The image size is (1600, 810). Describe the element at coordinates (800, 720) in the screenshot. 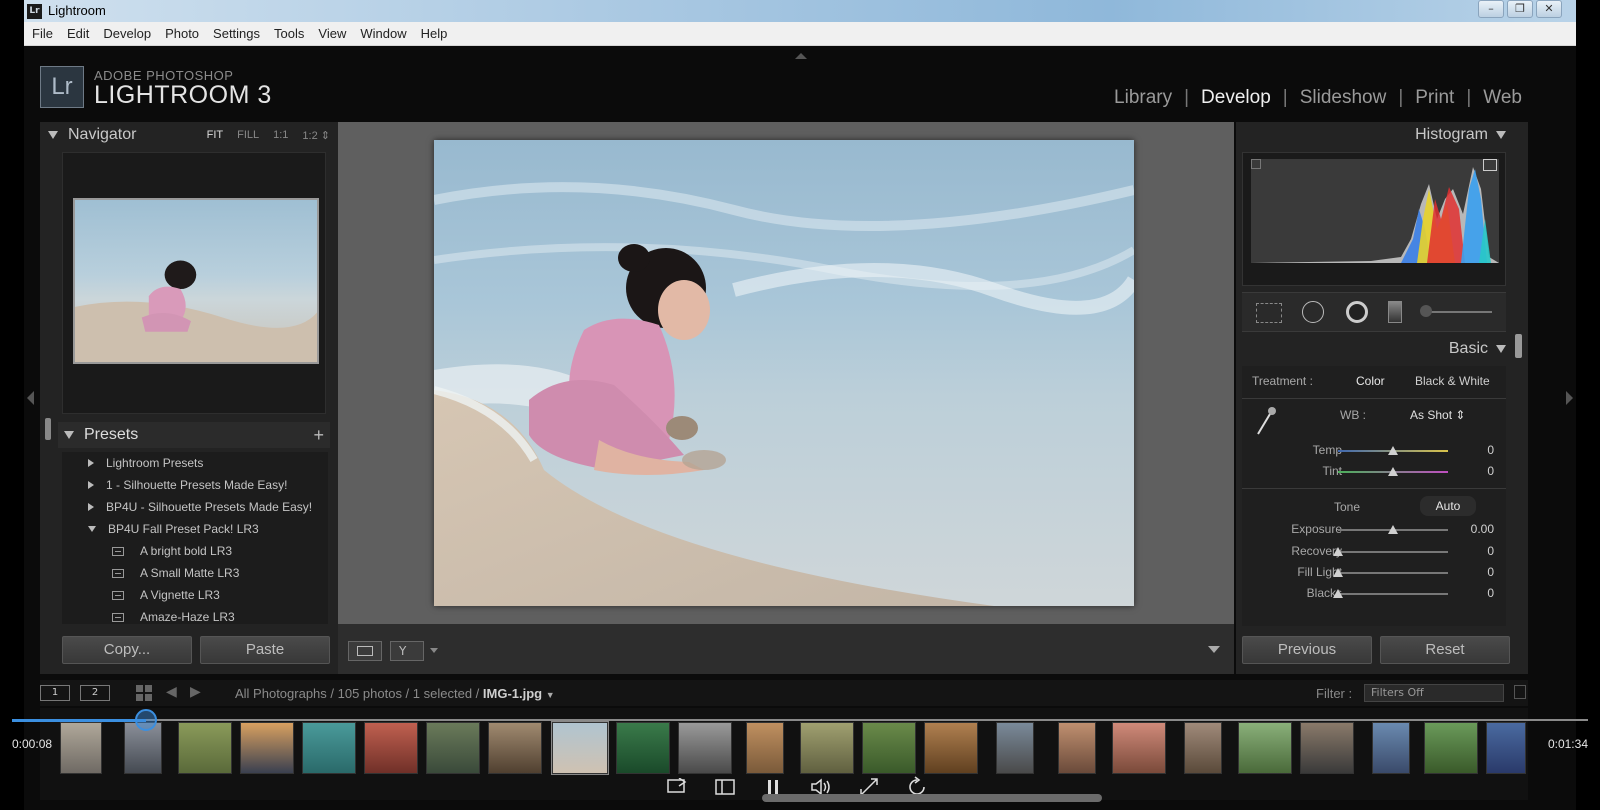

I see `video-progress-track` at that location.